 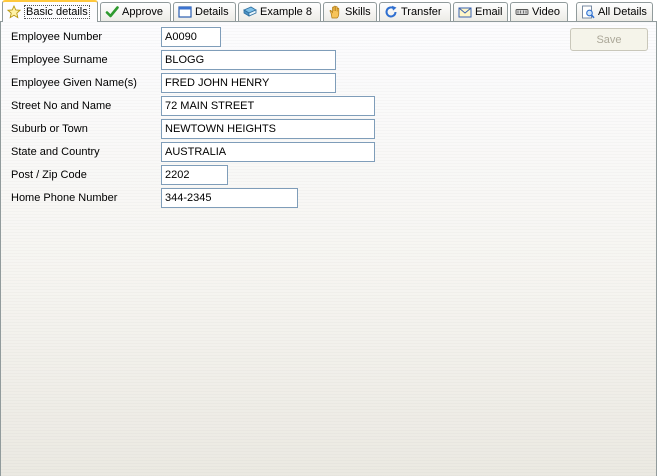 I want to click on tab-label: All Details, so click(x=622, y=12).